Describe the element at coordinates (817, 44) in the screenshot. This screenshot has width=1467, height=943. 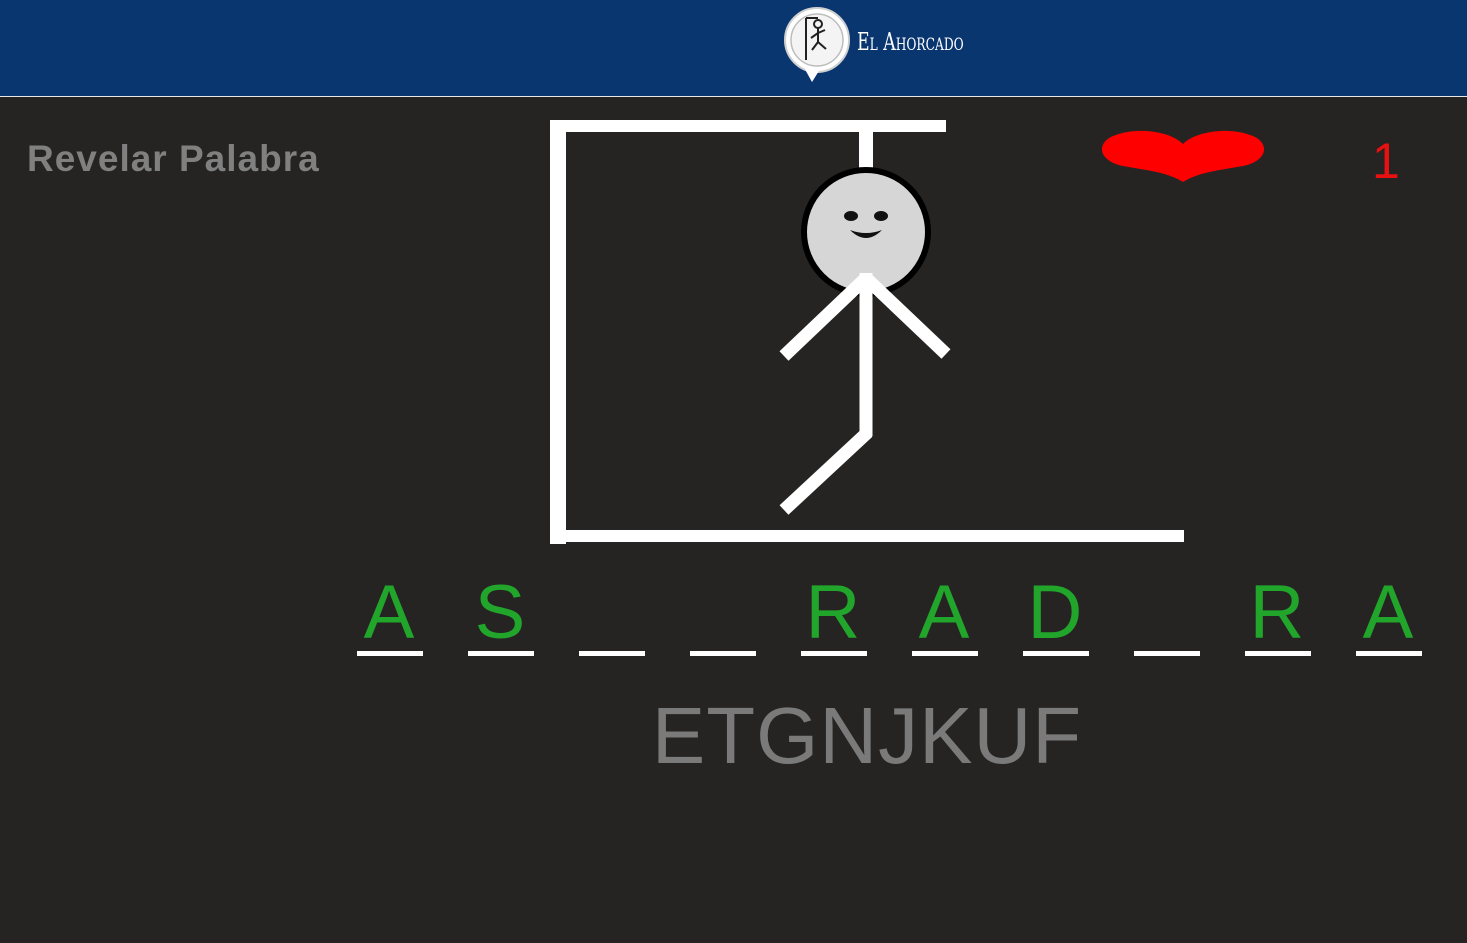
I see `hangman-logo-icon` at that location.